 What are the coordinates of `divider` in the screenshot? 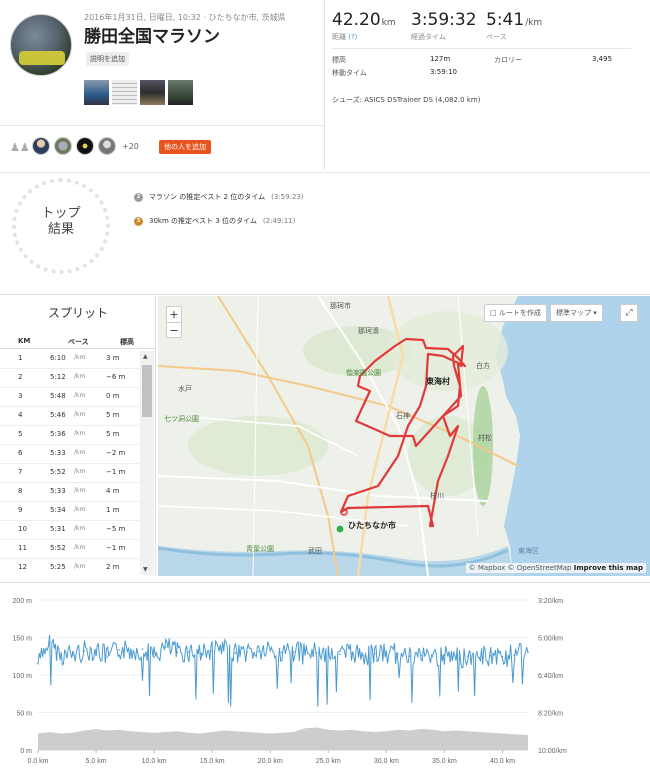 It's located at (324, 85).